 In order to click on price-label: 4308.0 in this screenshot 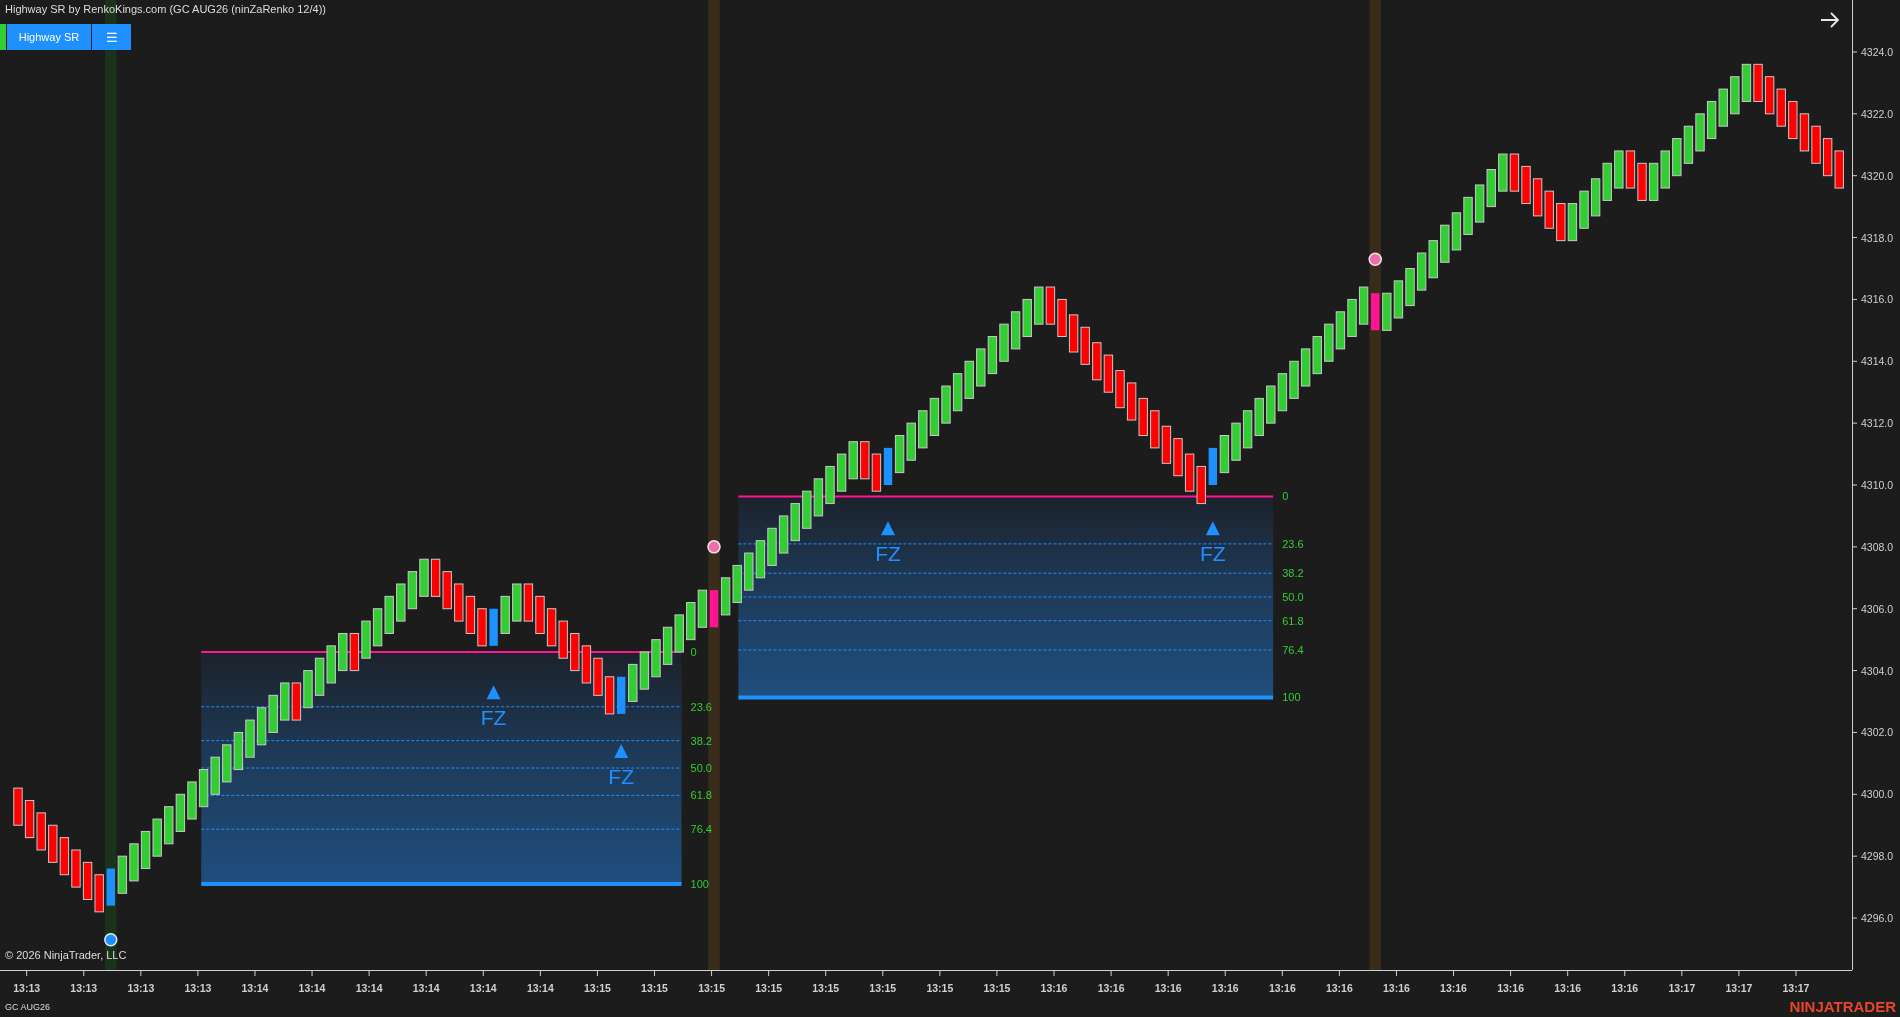, I will do `click(1877, 546)`.